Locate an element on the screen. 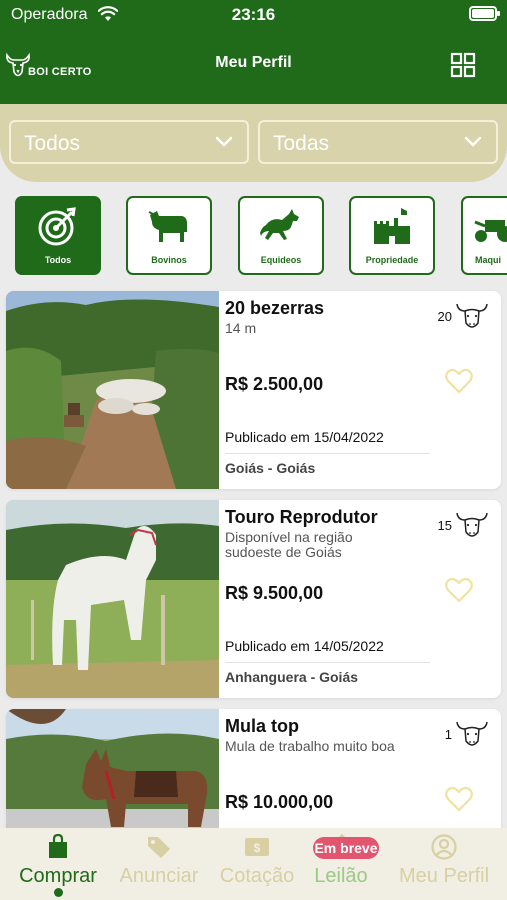 The height and width of the screenshot is (900, 507). filter-bar: Todos Todas is located at coordinates (253, 143).